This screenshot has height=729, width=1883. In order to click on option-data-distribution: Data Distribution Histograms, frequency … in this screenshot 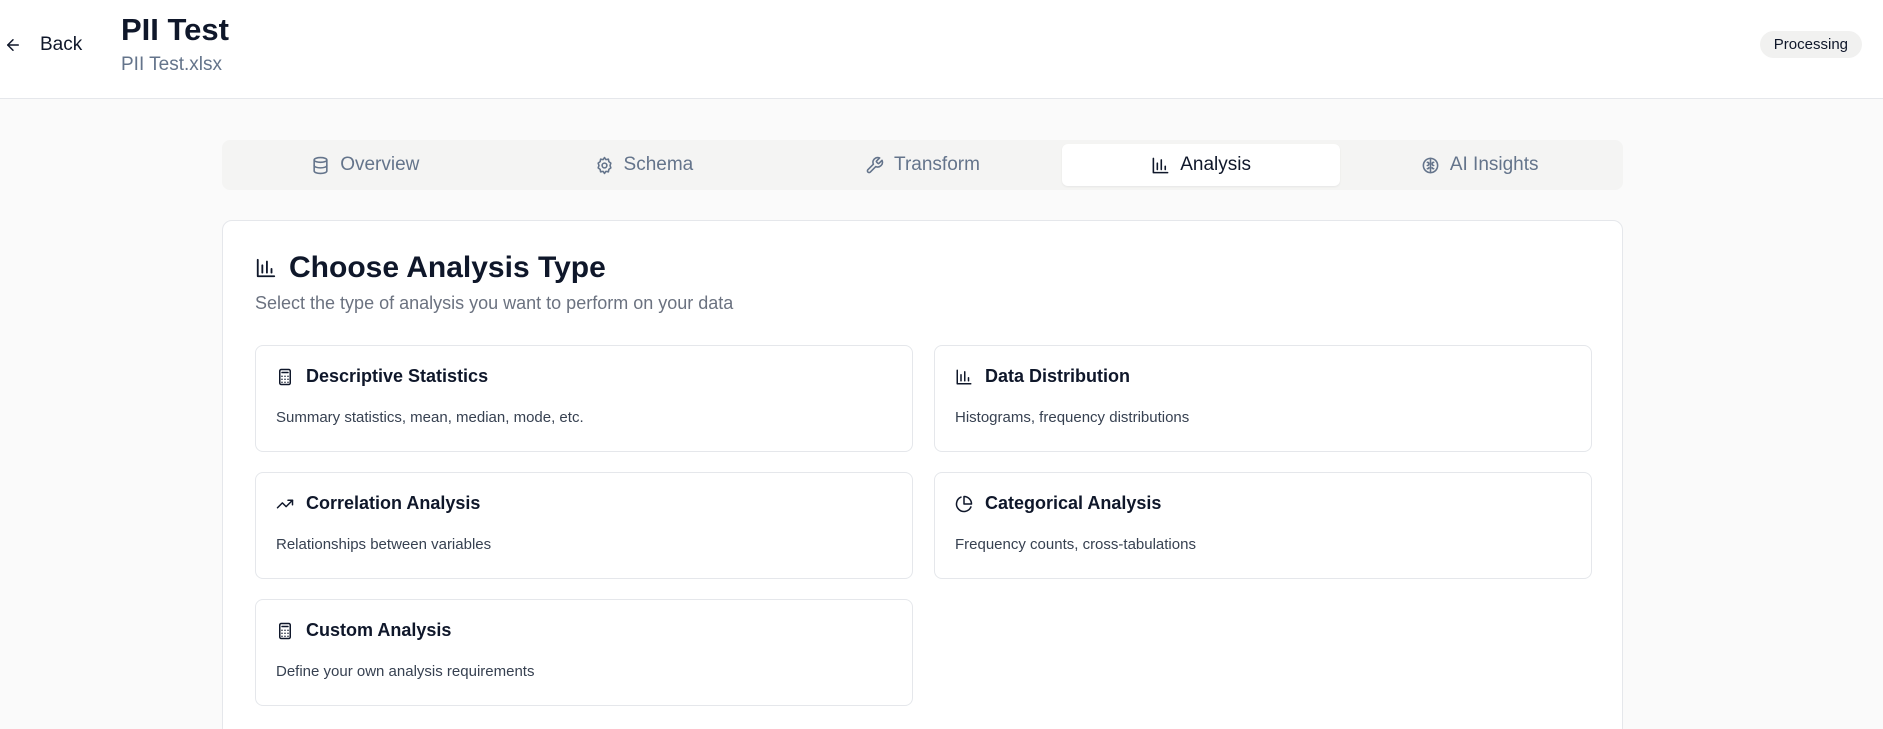, I will do `click(1263, 398)`.